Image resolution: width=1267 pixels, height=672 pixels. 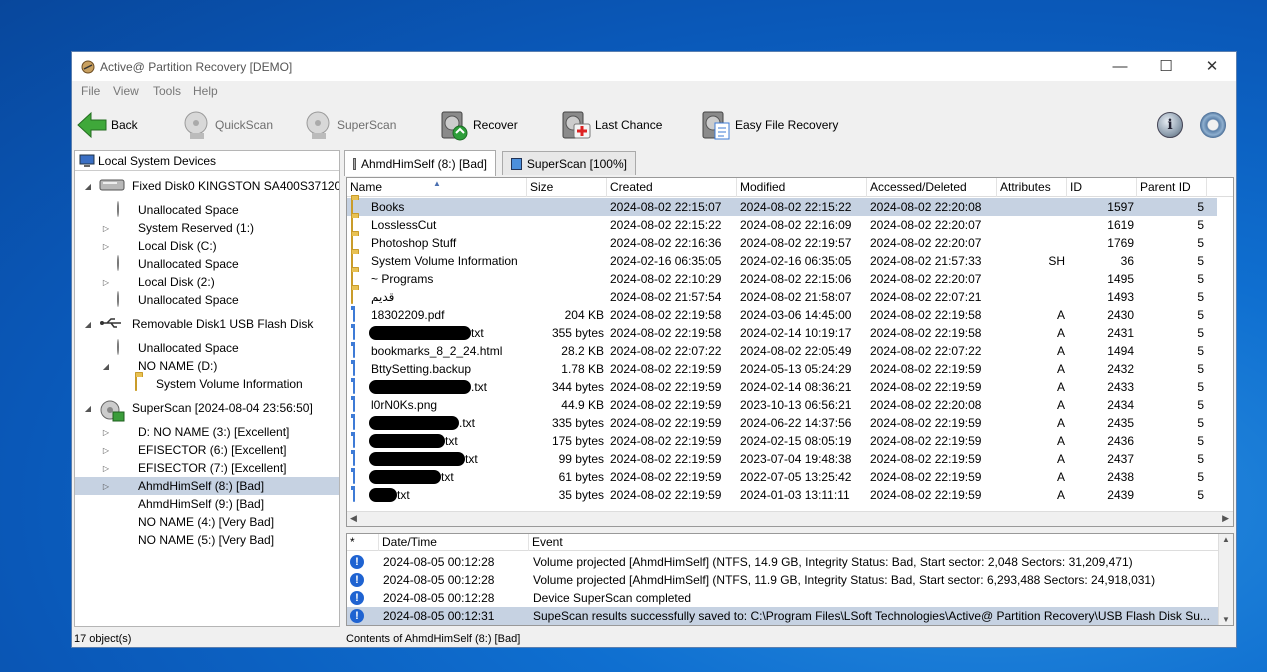 I want to click on tree-node: ▷ AhmdHimSelf (8:) [Bad], so click(x=207, y=486).